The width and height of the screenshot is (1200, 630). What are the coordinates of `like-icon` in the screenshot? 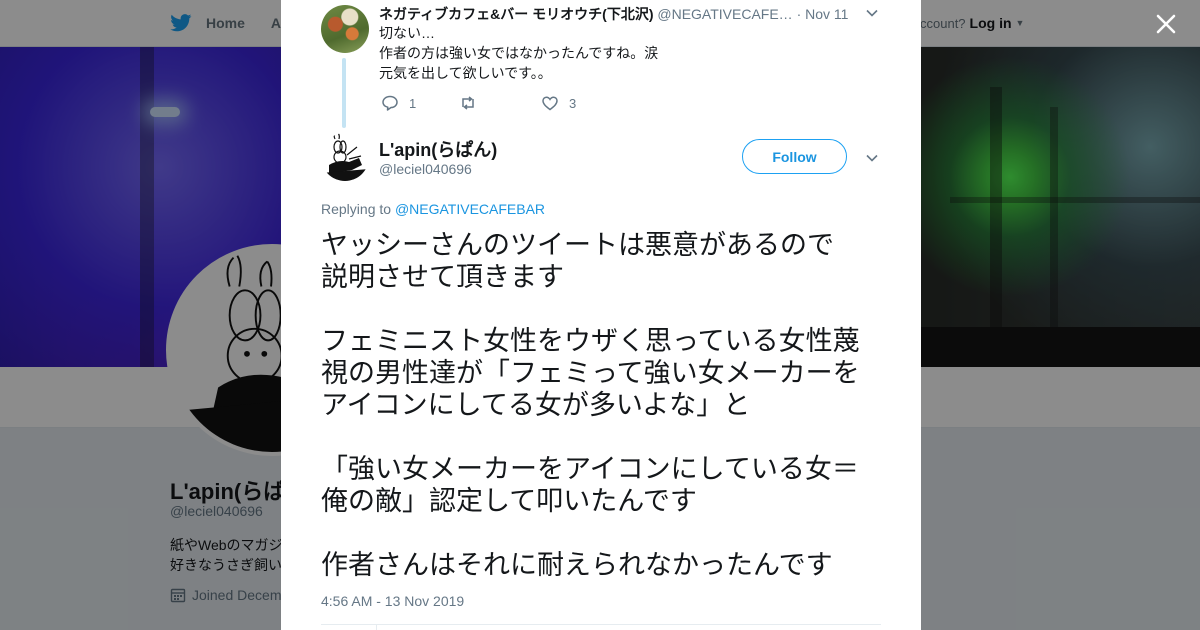 It's located at (550, 103).